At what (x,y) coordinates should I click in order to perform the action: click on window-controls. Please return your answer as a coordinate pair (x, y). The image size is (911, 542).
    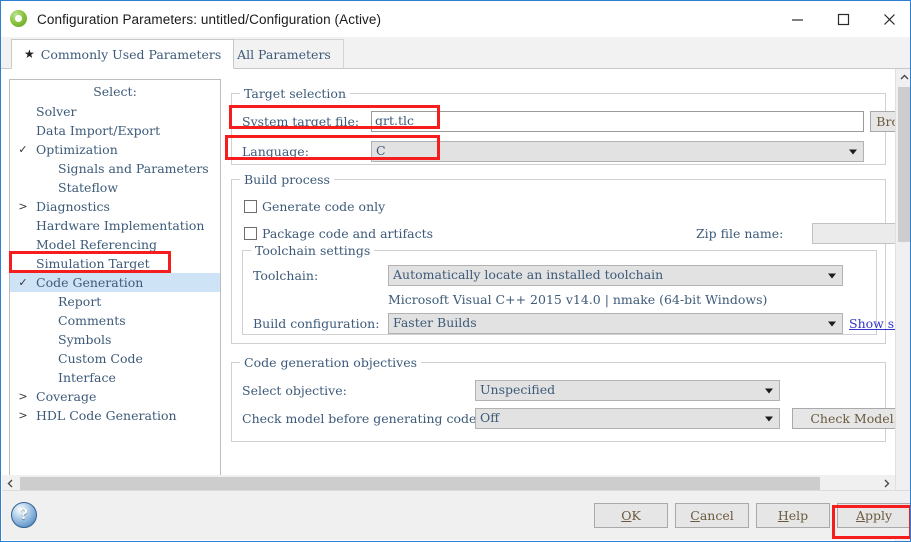
    Looking at the image, I should click on (842, 19).